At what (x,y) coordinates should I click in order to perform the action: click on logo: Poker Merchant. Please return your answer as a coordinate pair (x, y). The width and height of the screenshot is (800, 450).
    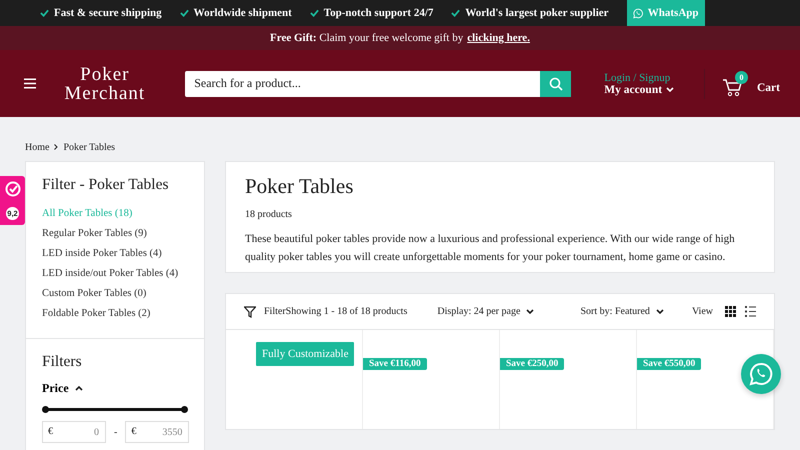
    Looking at the image, I should click on (105, 83).